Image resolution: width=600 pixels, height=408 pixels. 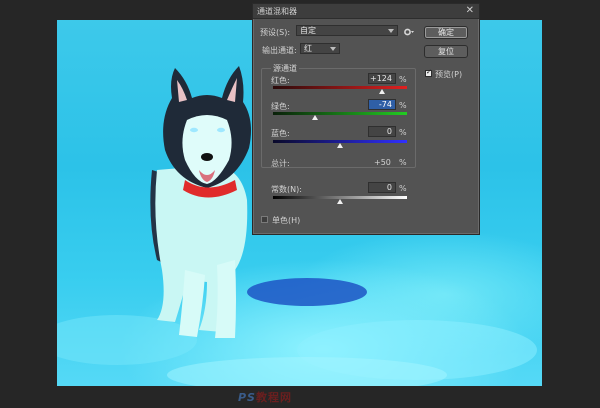 What do you see at coordinates (381, 91) in the screenshot?
I see `red-slider-handle` at bounding box center [381, 91].